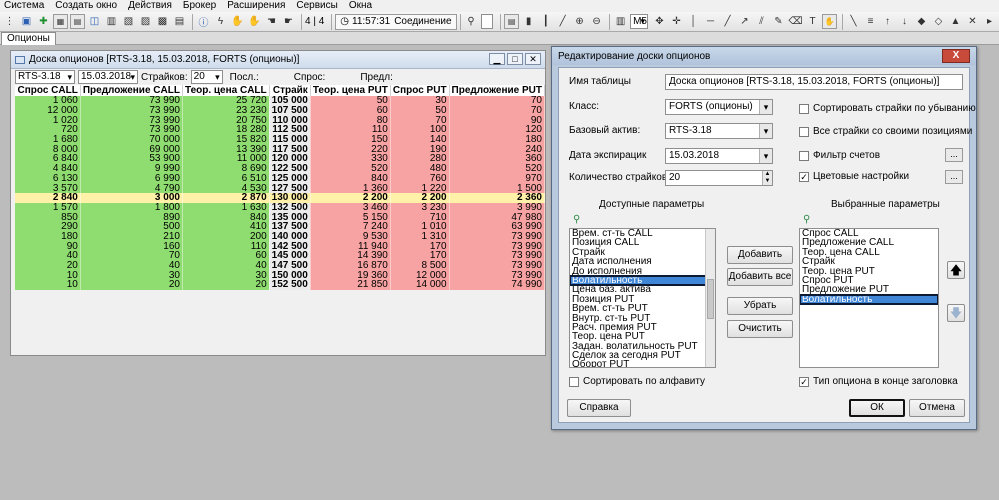  I want to click on clear-button: Очистить, so click(760, 329).